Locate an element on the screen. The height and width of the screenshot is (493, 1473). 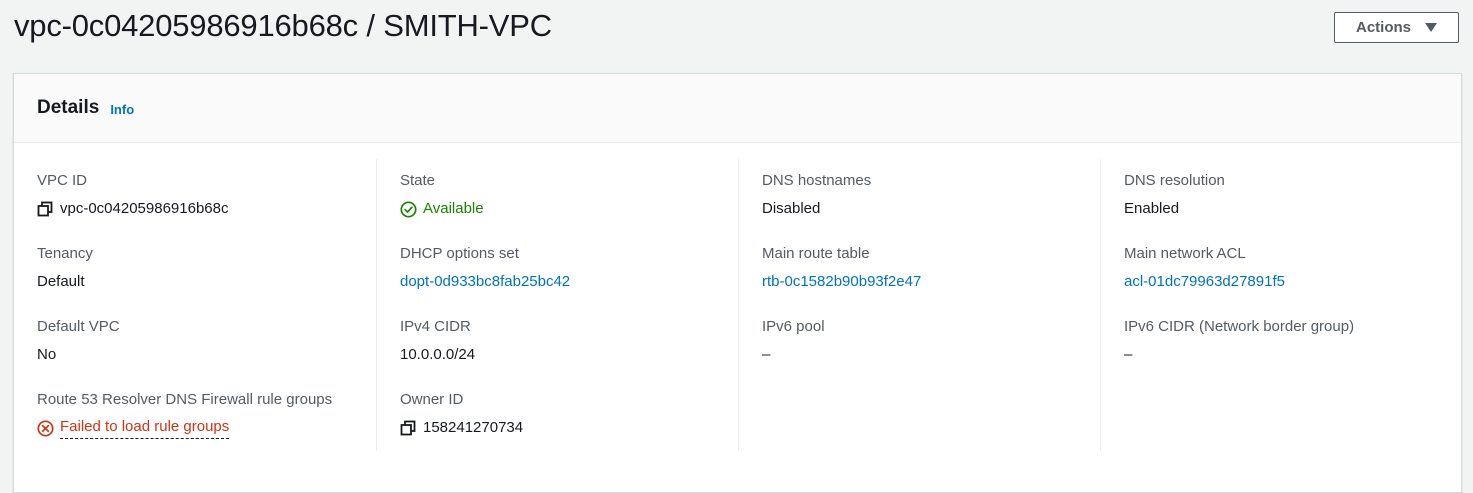
vpc-id-value: vpc-0c04205986916b68c is located at coordinates (144, 208).